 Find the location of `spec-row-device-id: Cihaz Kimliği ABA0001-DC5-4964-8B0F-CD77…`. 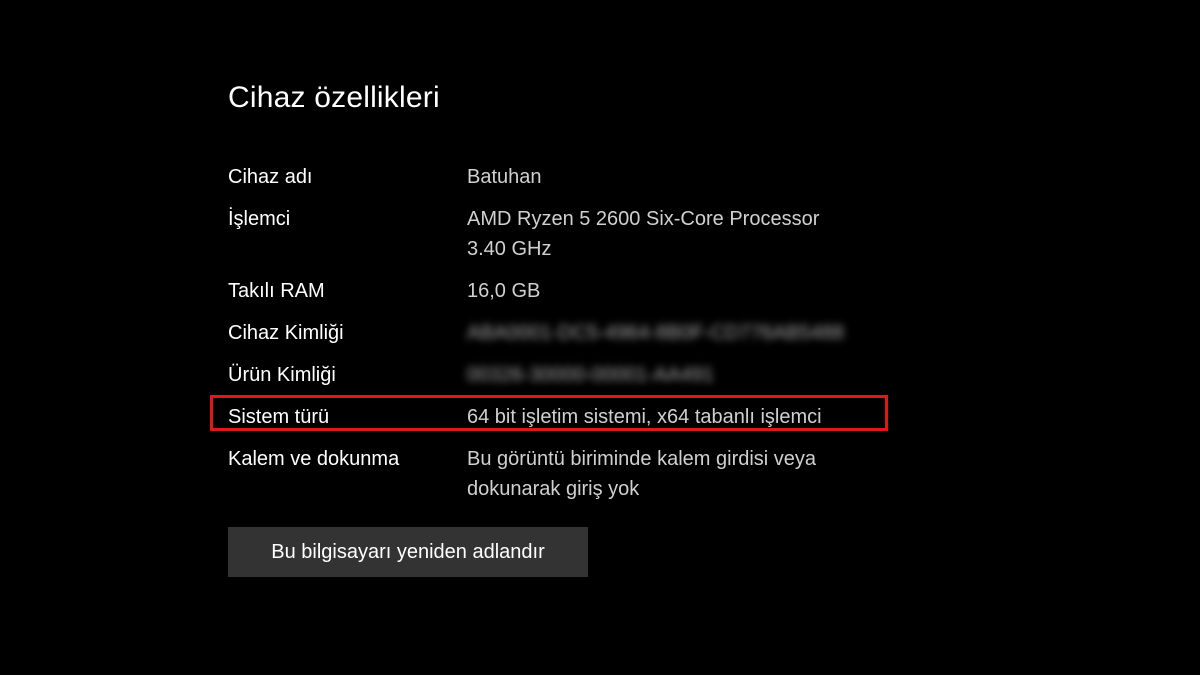

spec-row-device-id: Cihaz Kimliği ABA0001-DC5-4964-8B0F-CD77… is located at coordinates (578, 339).